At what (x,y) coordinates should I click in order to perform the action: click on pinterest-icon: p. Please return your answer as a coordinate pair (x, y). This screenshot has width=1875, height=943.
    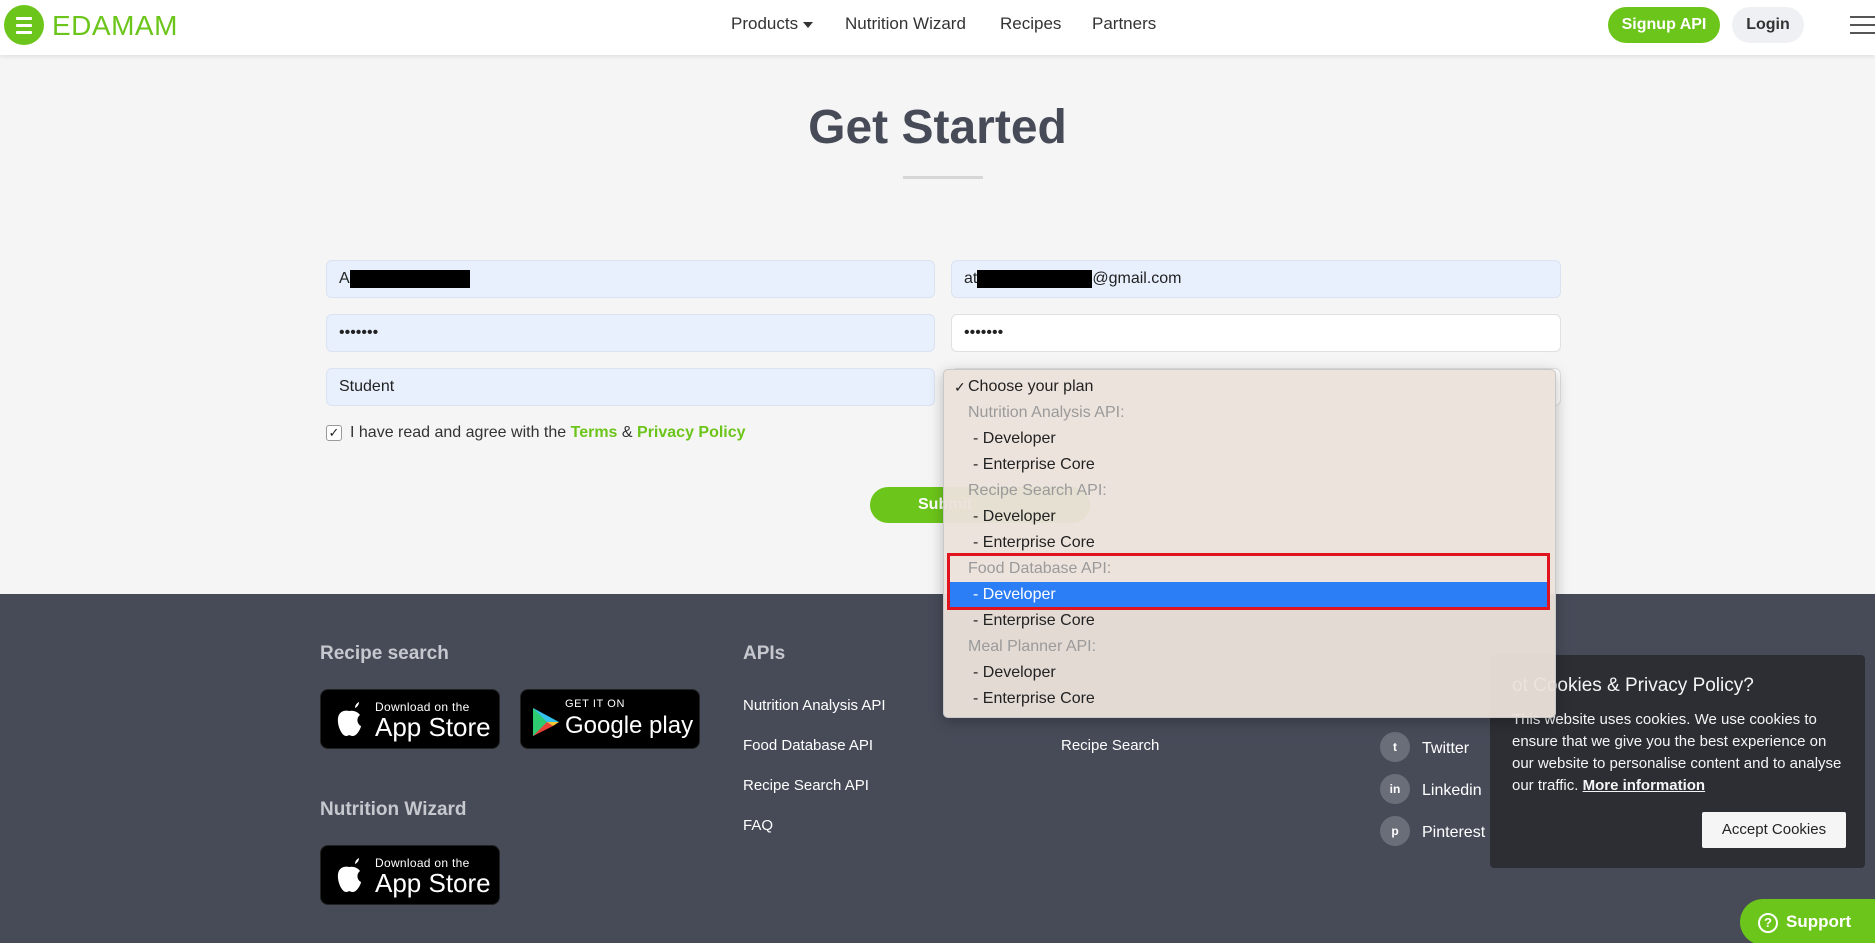
    Looking at the image, I should click on (1395, 831).